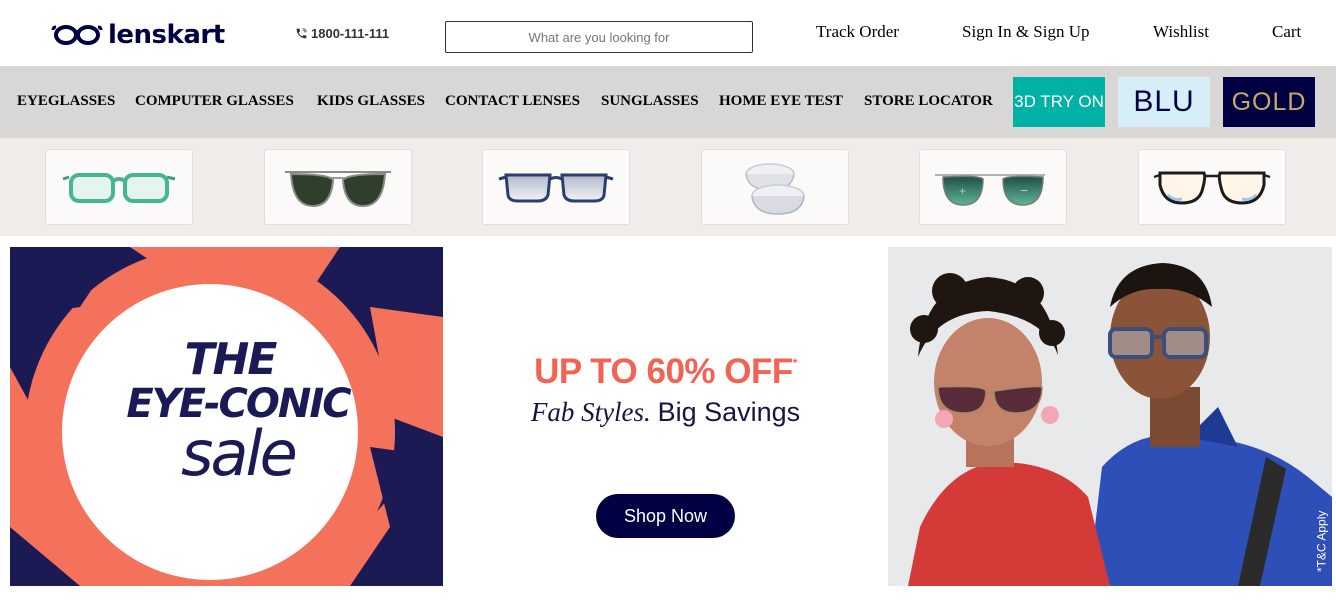 The width and height of the screenshot is (1336, 600). What do you see at coordinates (77, 35) in the screenshot?
I see `lenskart-glasses-icon` at bounding box center [77, 35].